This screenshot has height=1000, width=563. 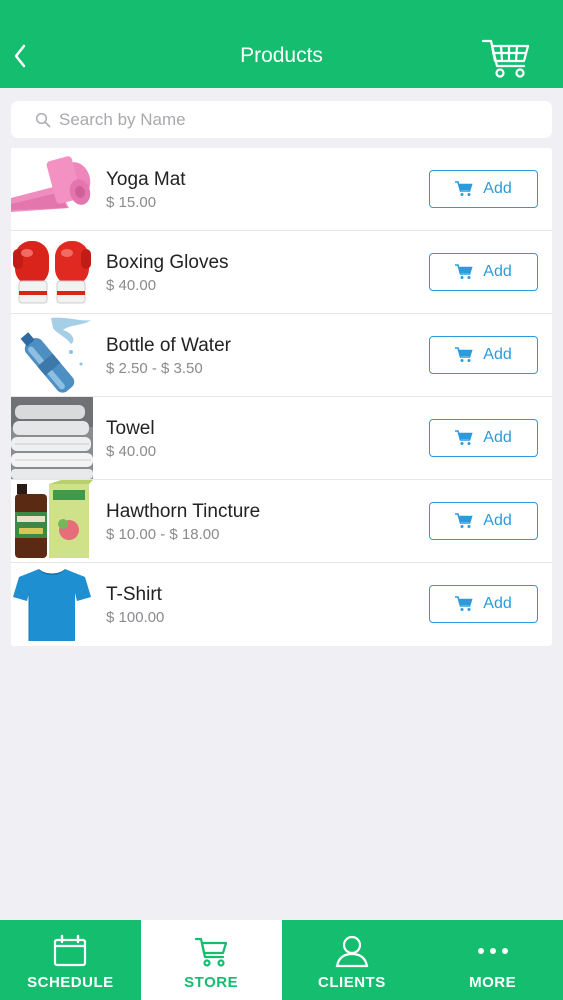 What do you see at coordinates (52, 604) in the screenshot?
I see `t-shirt-image` at bounding box center [52, 604].